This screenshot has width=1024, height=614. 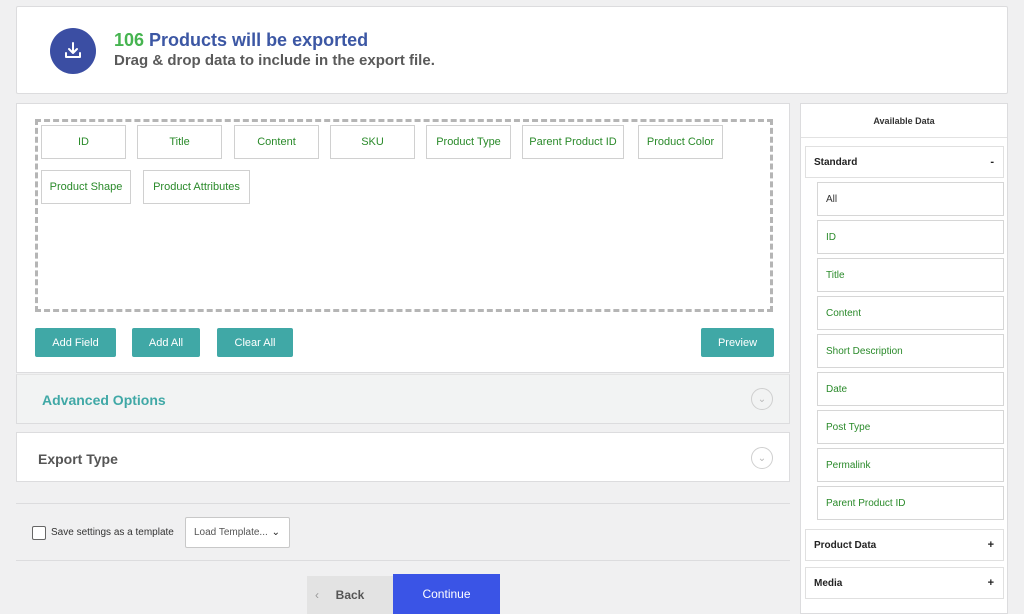 What do you see at coordinates (276, 142) in the screenshot?
I see `selected-field-content: Content` at bounding box center [276, 142].